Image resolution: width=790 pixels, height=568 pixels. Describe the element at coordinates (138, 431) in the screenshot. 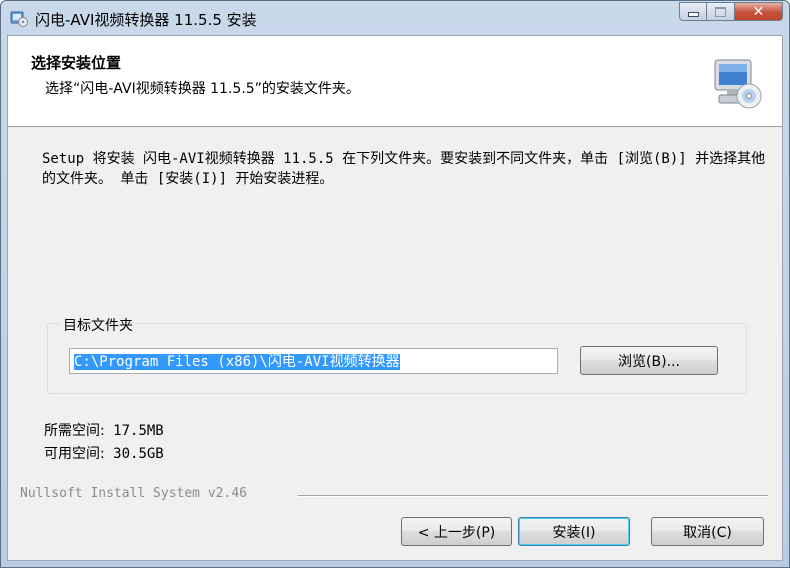

I see `space-required-value: 17.5MB` at that location.